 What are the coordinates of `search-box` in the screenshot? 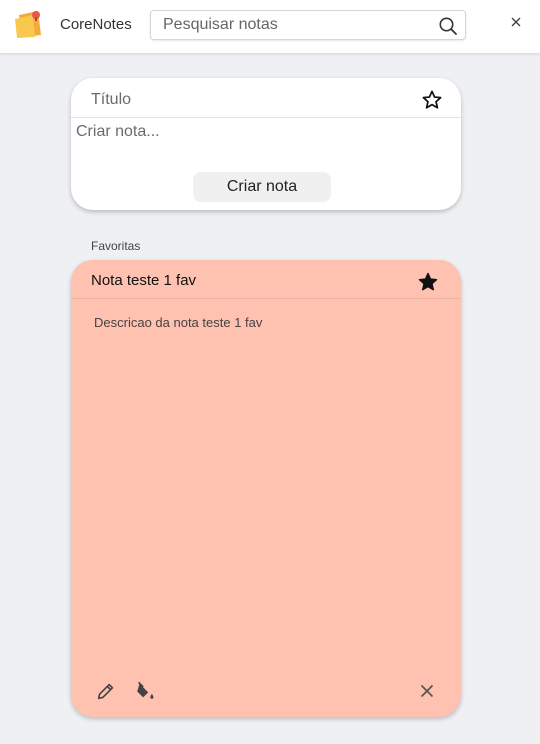 It's located at (308, 25).